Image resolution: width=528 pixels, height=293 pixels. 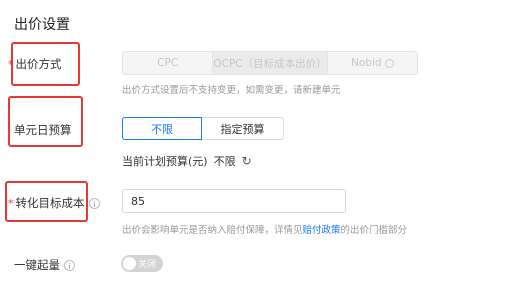 What do you see at coordinates (129, 263) in the screenshot?
I see `toggle-knob` at bounding box center [129, 263].